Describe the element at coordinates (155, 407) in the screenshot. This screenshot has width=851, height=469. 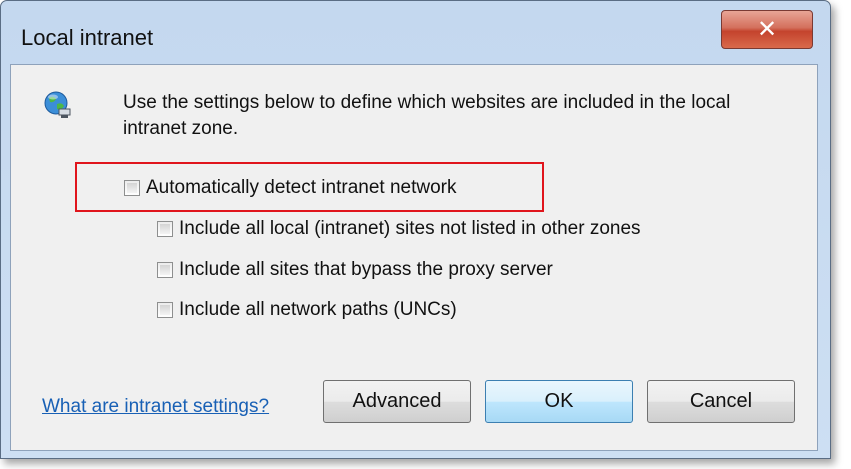
I see `help-link: What are intranet settings?` at that location.